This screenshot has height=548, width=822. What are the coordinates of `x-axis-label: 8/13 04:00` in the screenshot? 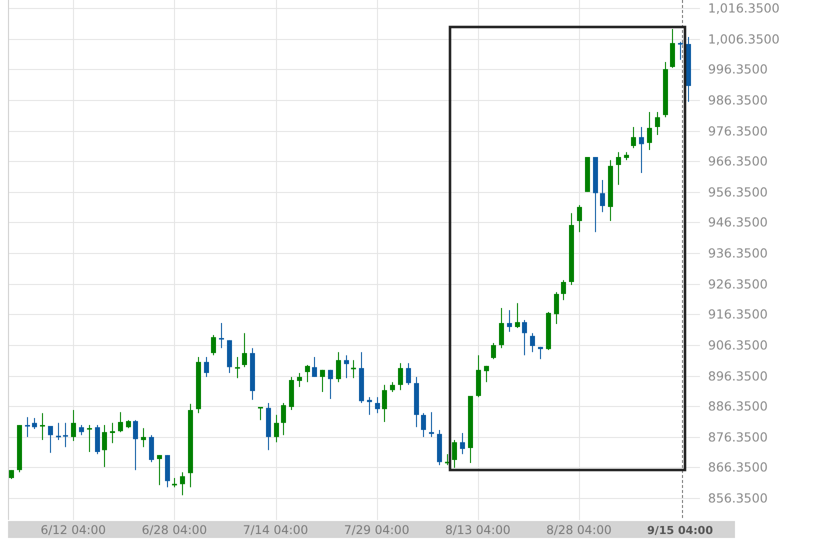 It's located at (477, 530).